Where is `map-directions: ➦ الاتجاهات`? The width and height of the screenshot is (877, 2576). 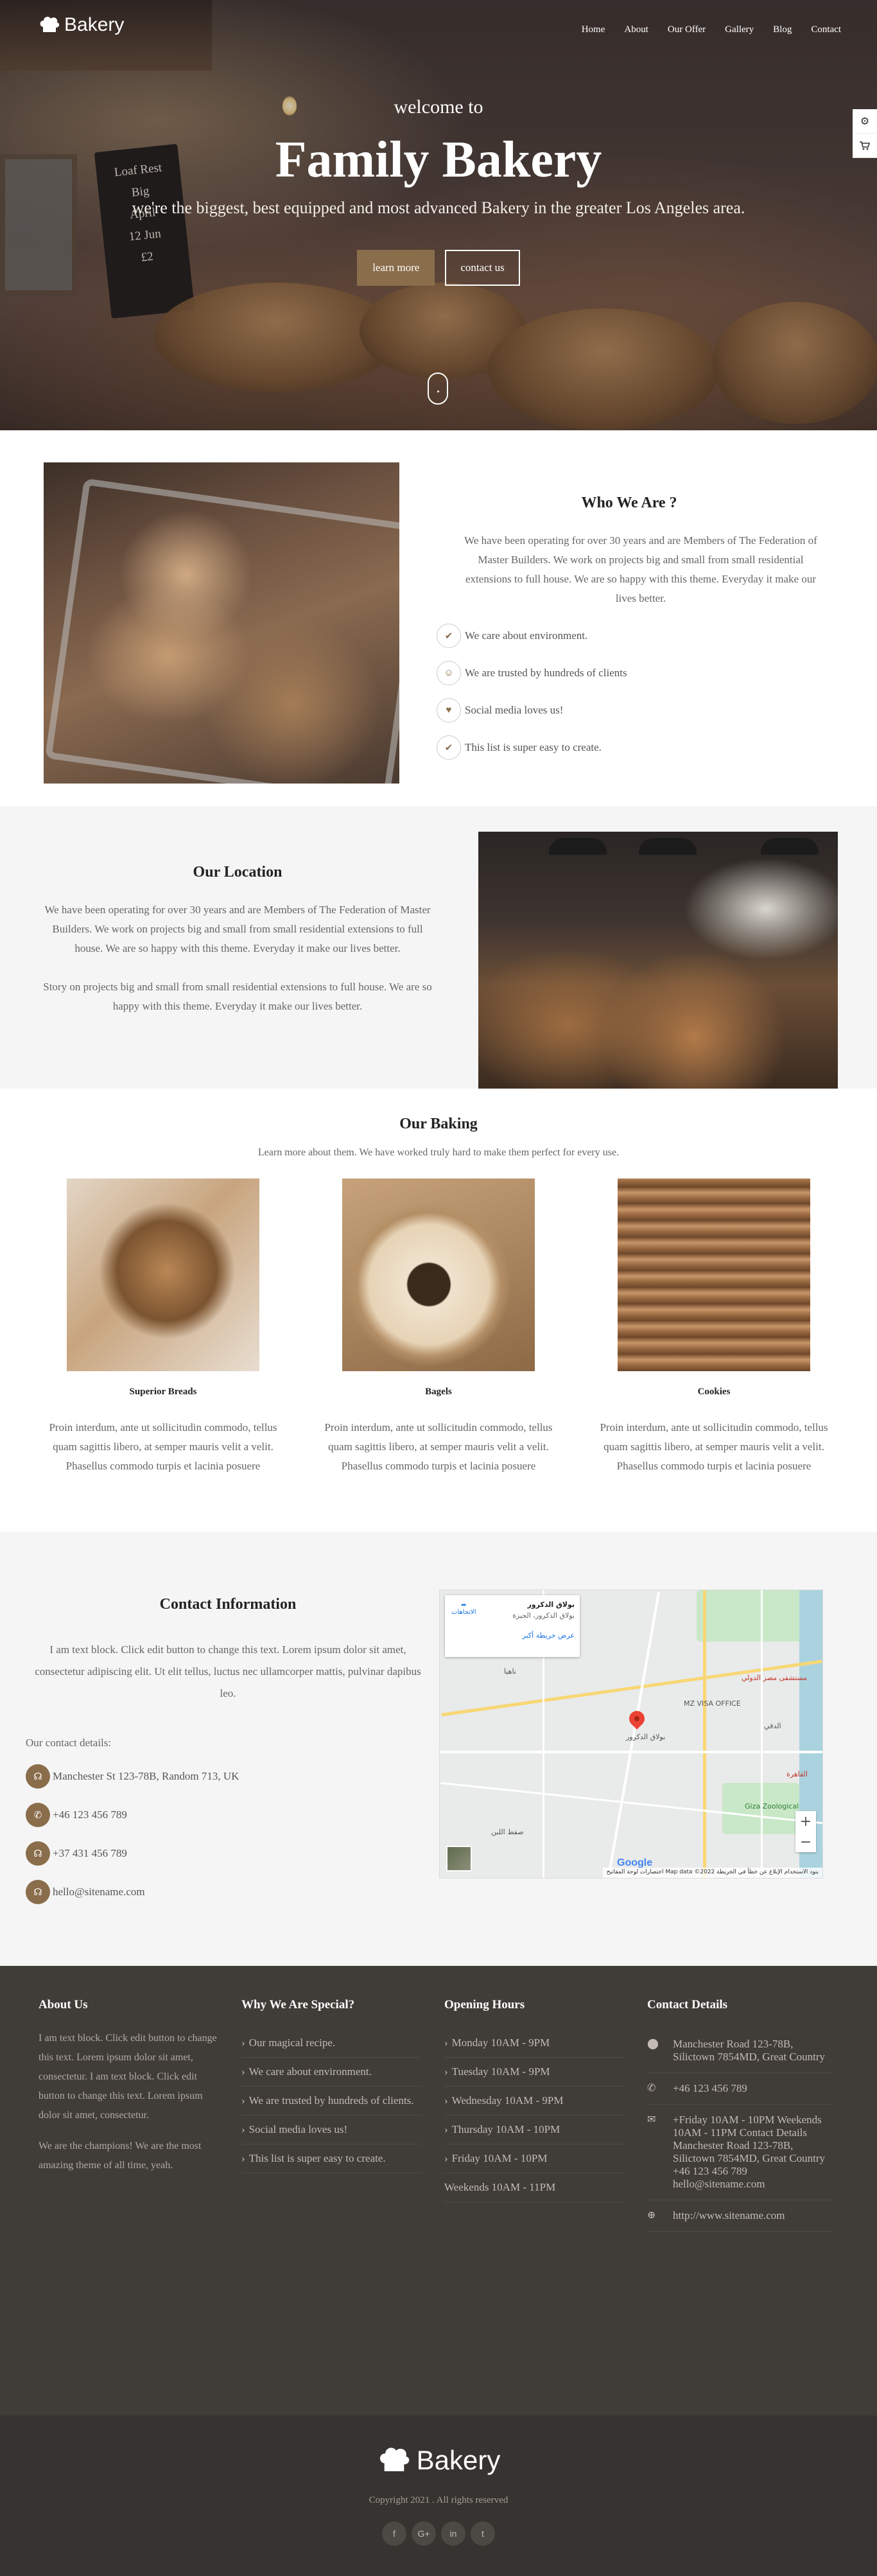
map-directions: ➦ الاتجاهات is located at coordinates (463, 1609).